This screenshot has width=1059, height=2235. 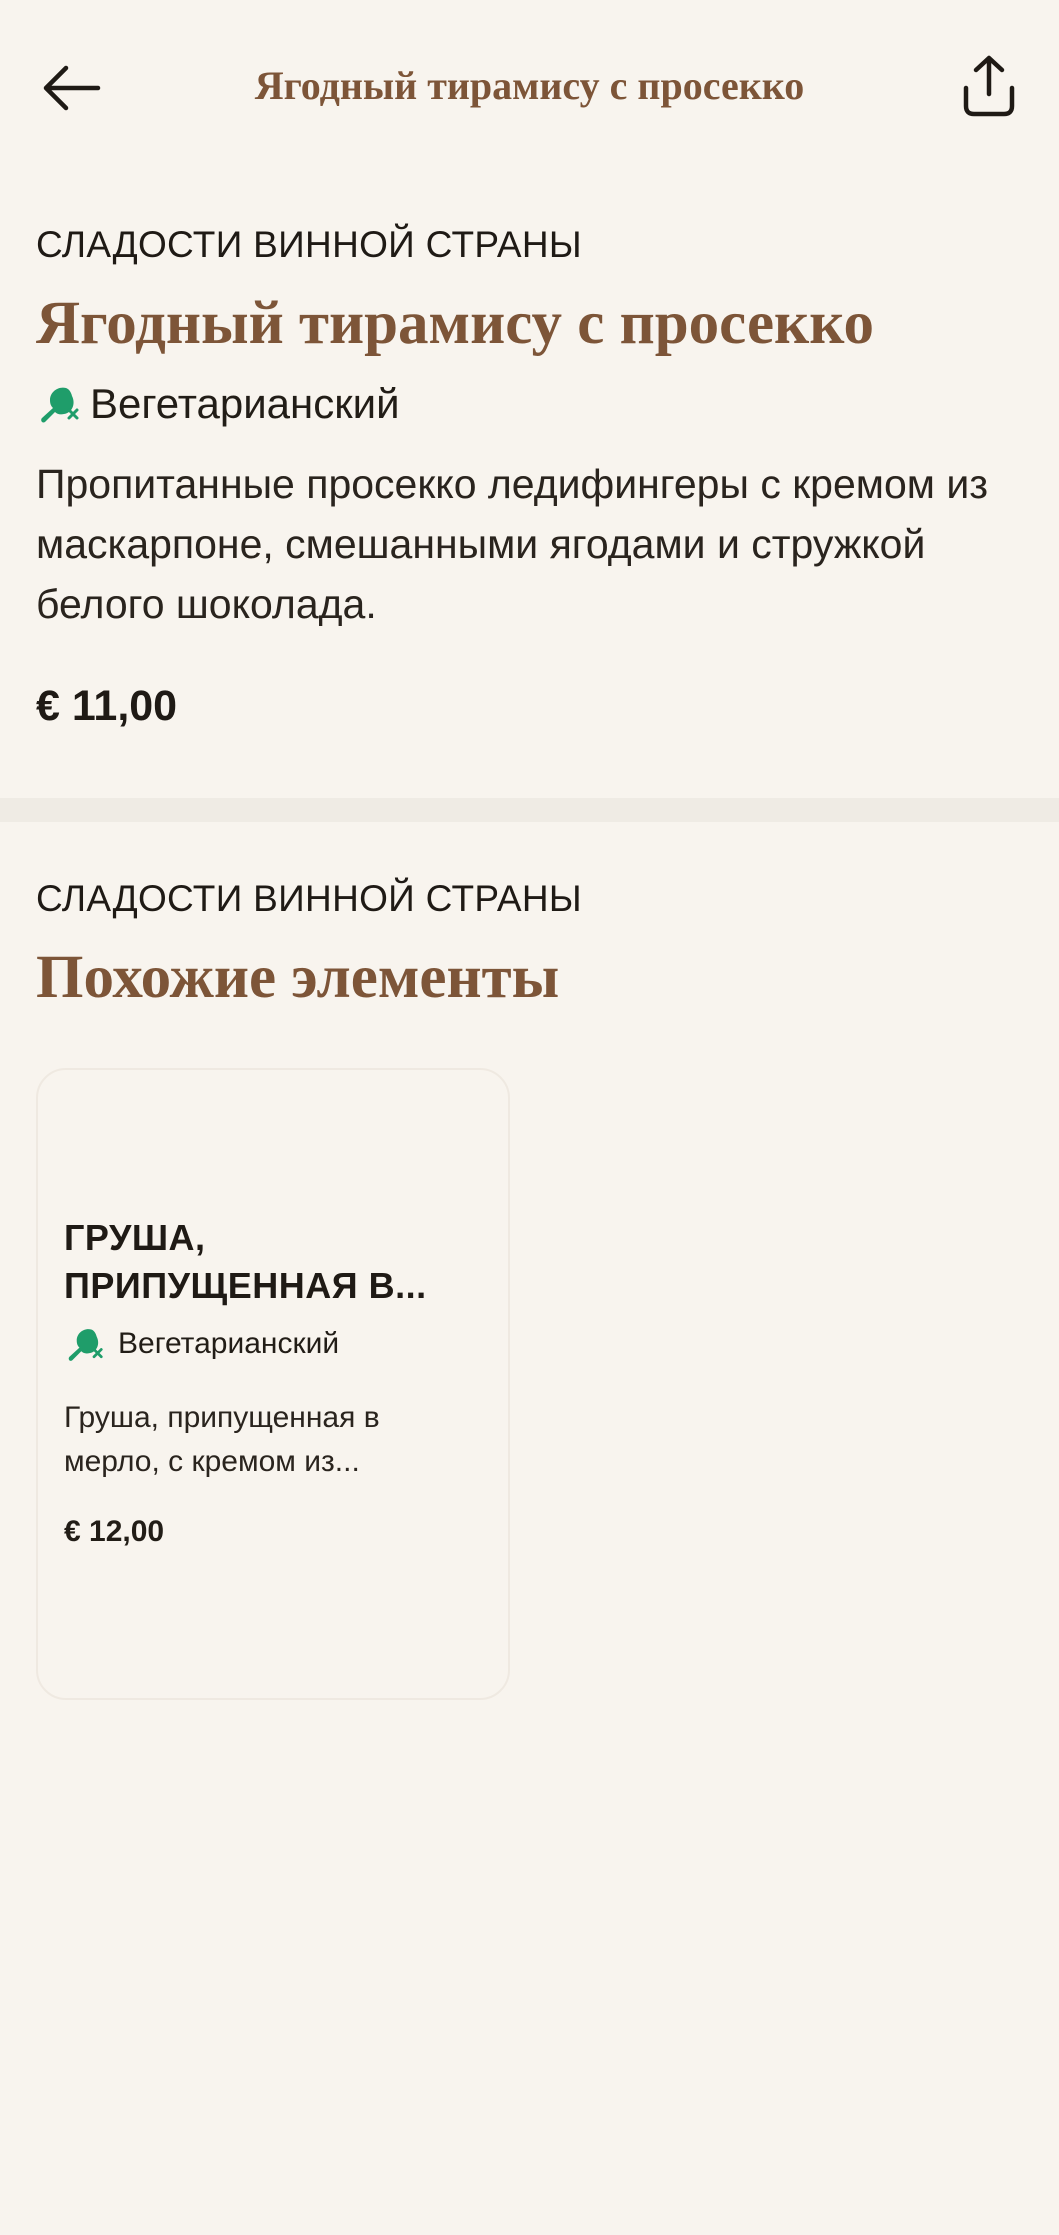 I want to click on diet-tag: Вегетарианский, so click(x=529, y=404).